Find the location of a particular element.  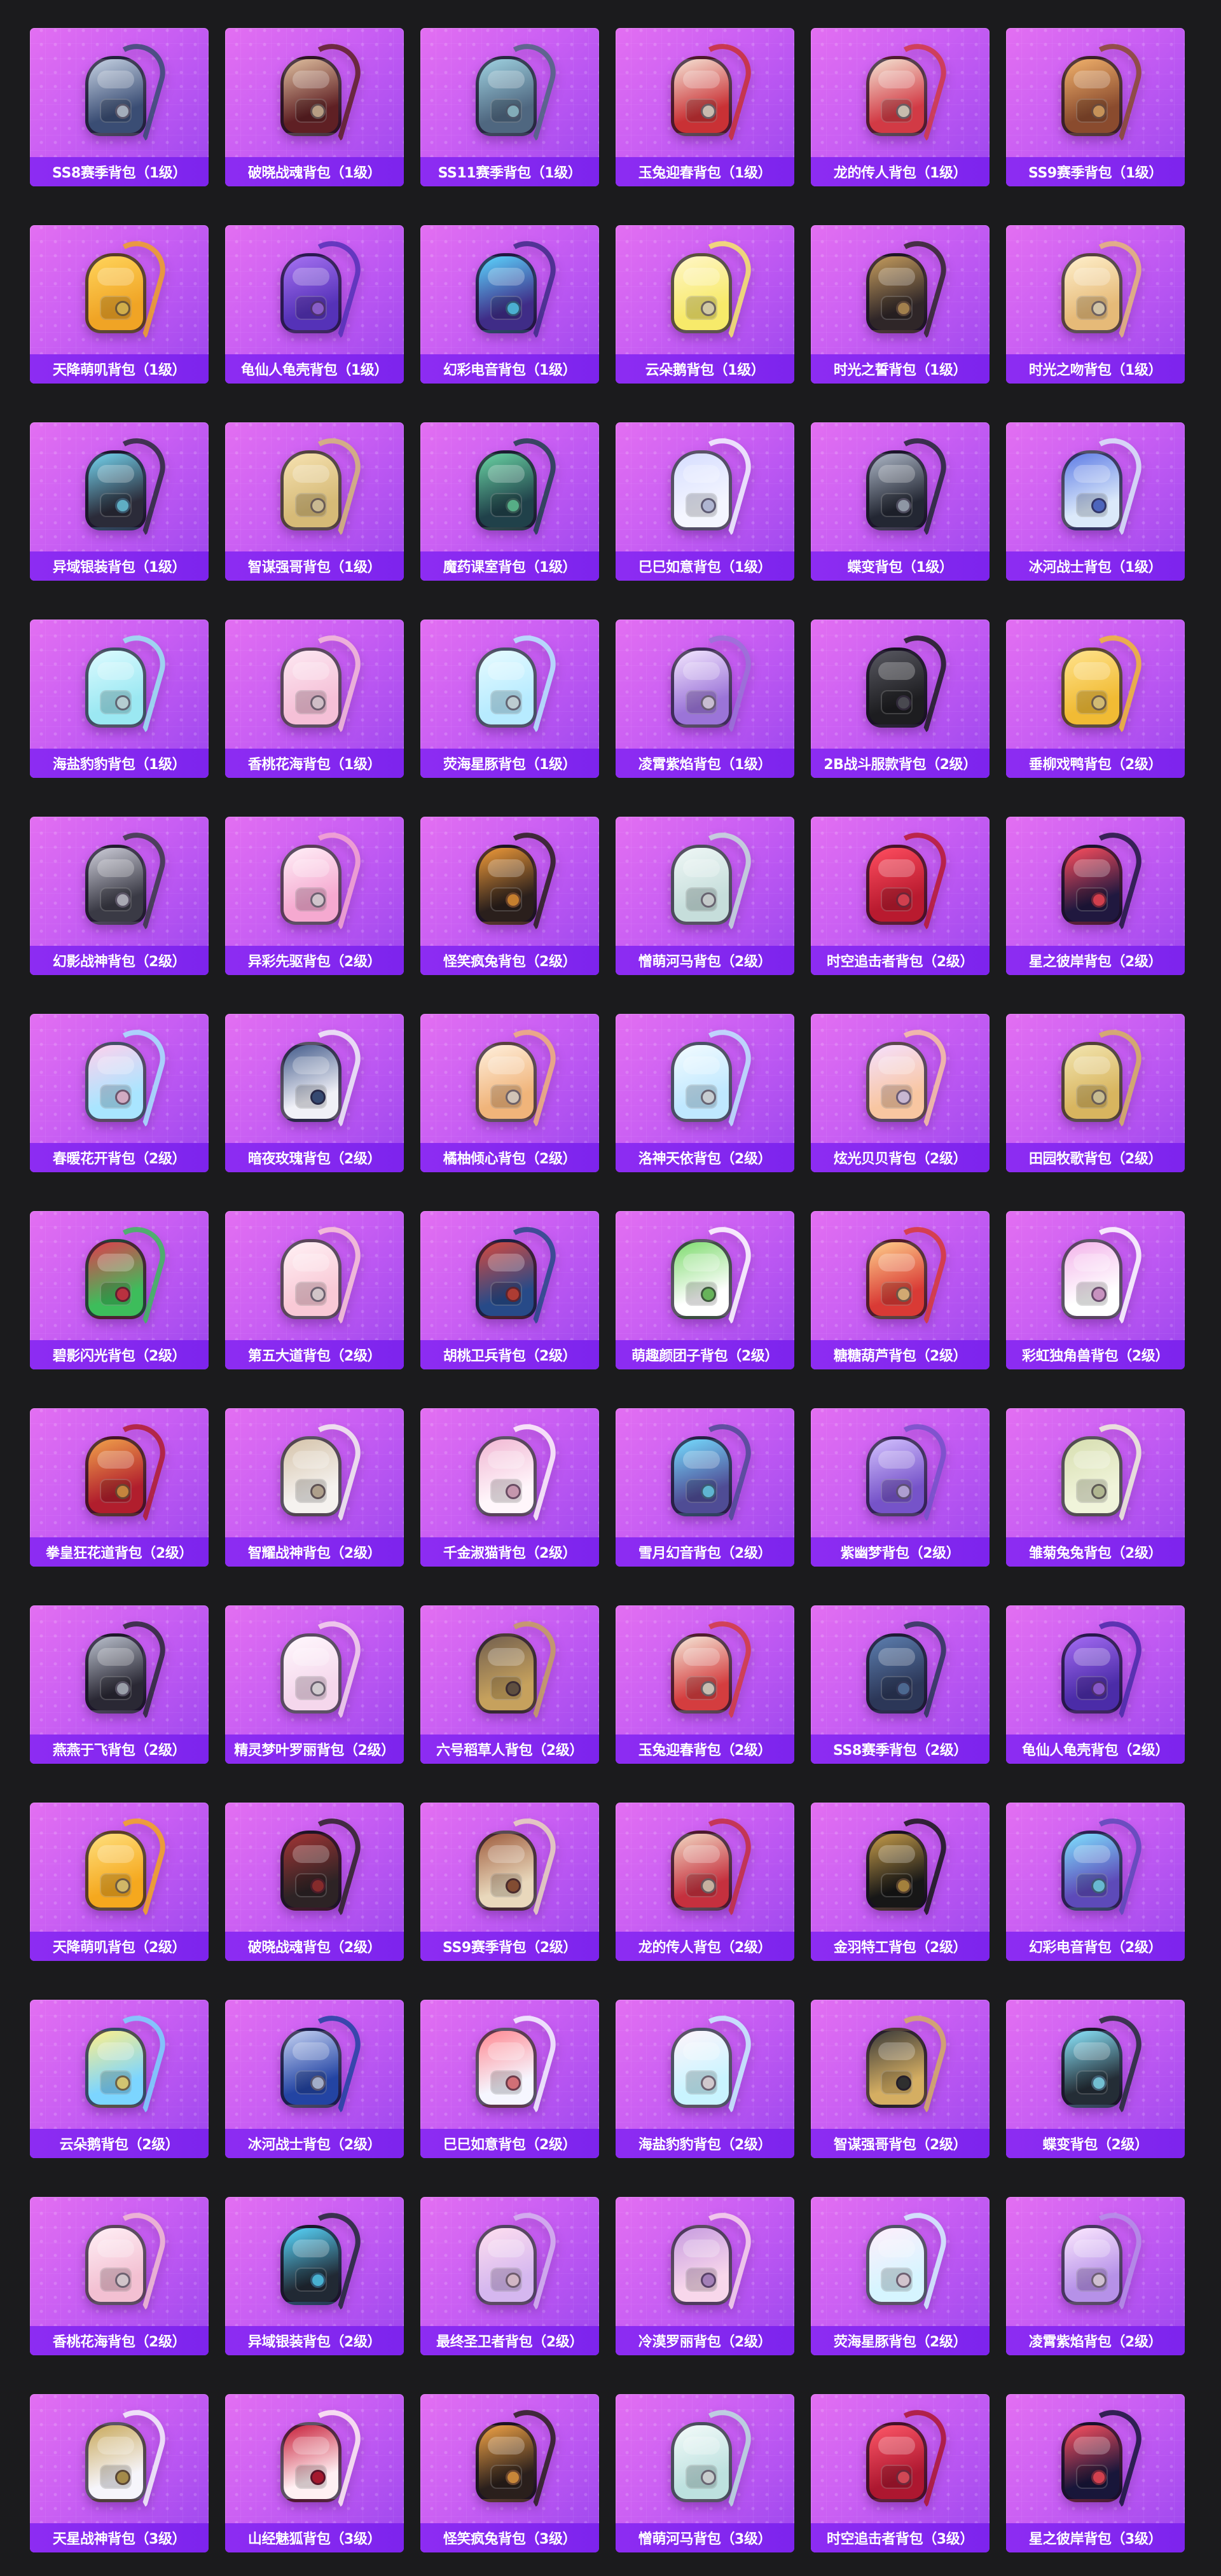

backpack-label-bar: 冰河战士背包（2级） is located at coordinates (314, 2143).